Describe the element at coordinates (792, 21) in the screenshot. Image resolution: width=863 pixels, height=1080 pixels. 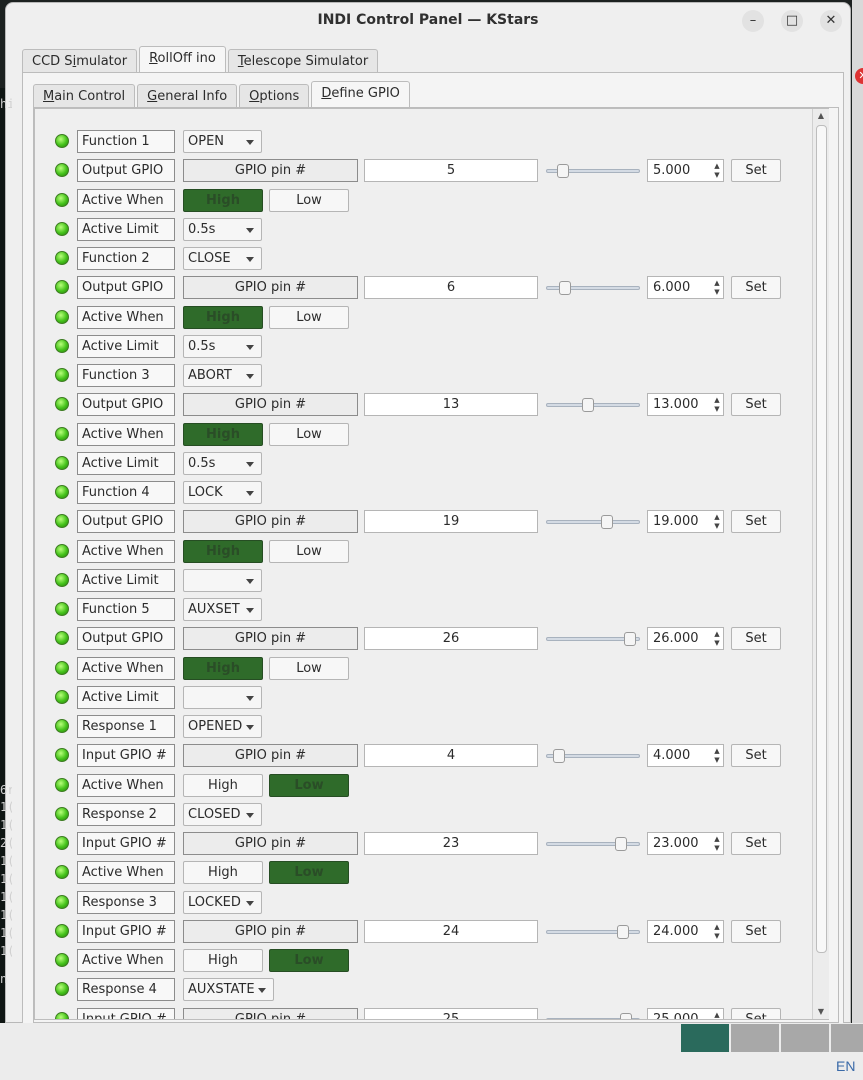
I see `maximize-icon: □` at that location.